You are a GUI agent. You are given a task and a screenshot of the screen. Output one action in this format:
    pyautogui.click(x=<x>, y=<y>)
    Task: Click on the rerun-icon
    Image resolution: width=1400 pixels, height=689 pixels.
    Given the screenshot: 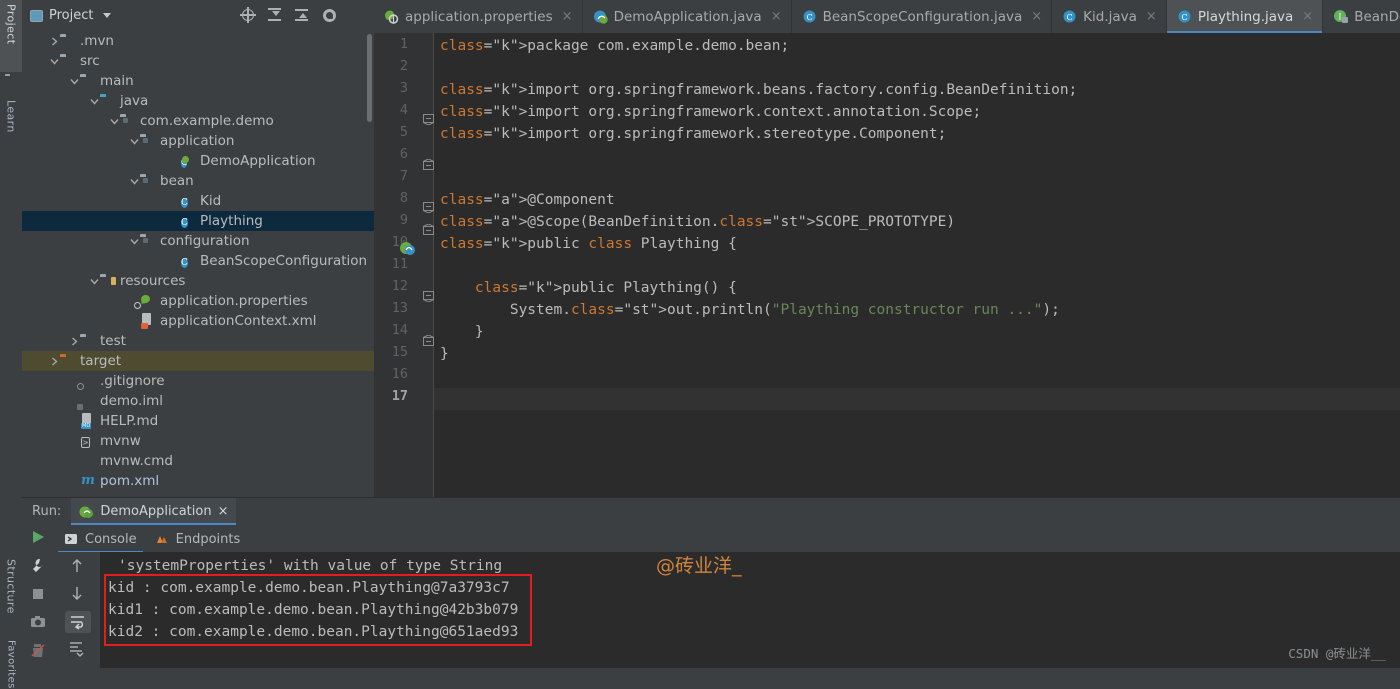 What is the action you would take?
    pyautogui.click(x=39, y=651)
    